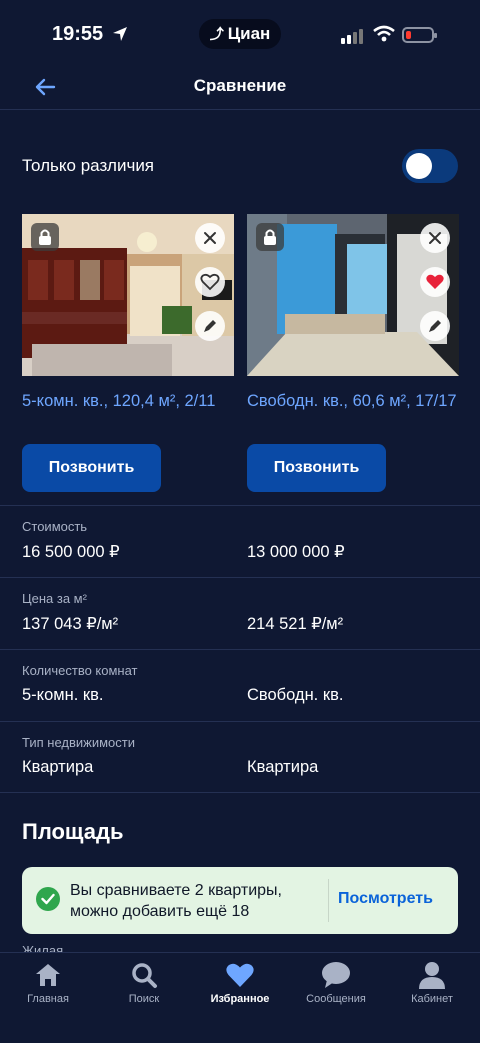 This screenshot has height=1043, width=480. I want to click on cellular-signal-icon, so click(352, 36).